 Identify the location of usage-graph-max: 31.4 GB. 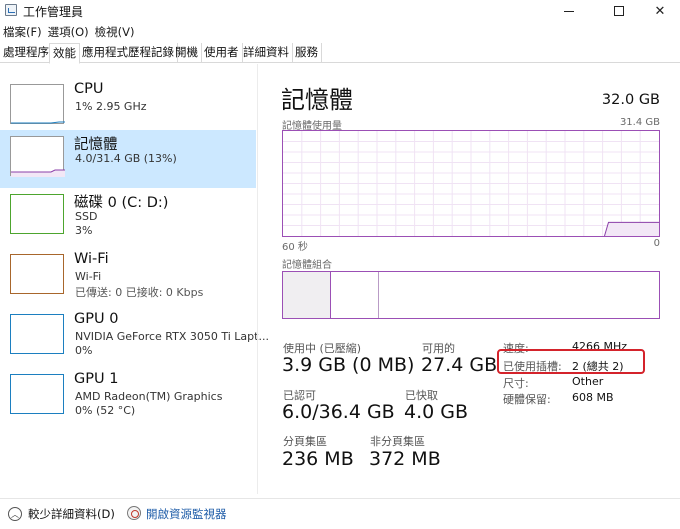
(639, 122).